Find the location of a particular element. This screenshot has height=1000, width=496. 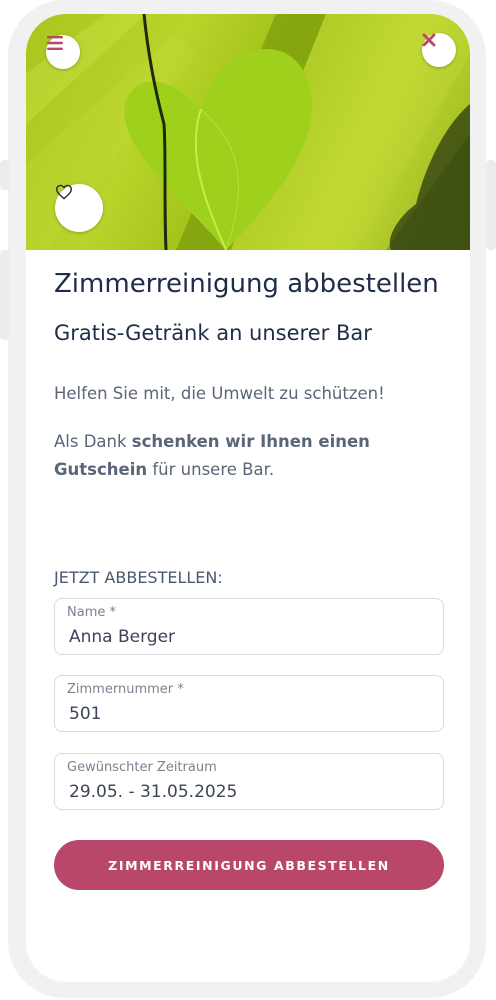

period-field-label: Gewünschter Zeitraum is located at coordinates (142, 767).